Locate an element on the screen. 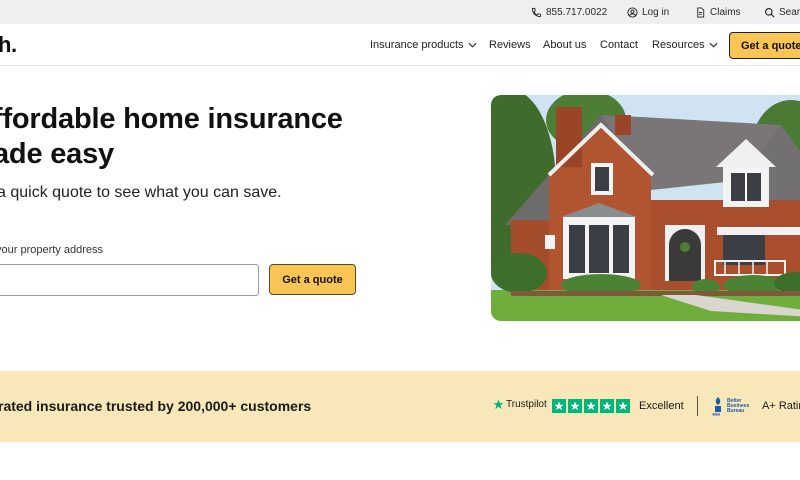 This screenshot has width=800, height=480. trustpilot-label: Trustpilot is located at coordinates (526, 404).